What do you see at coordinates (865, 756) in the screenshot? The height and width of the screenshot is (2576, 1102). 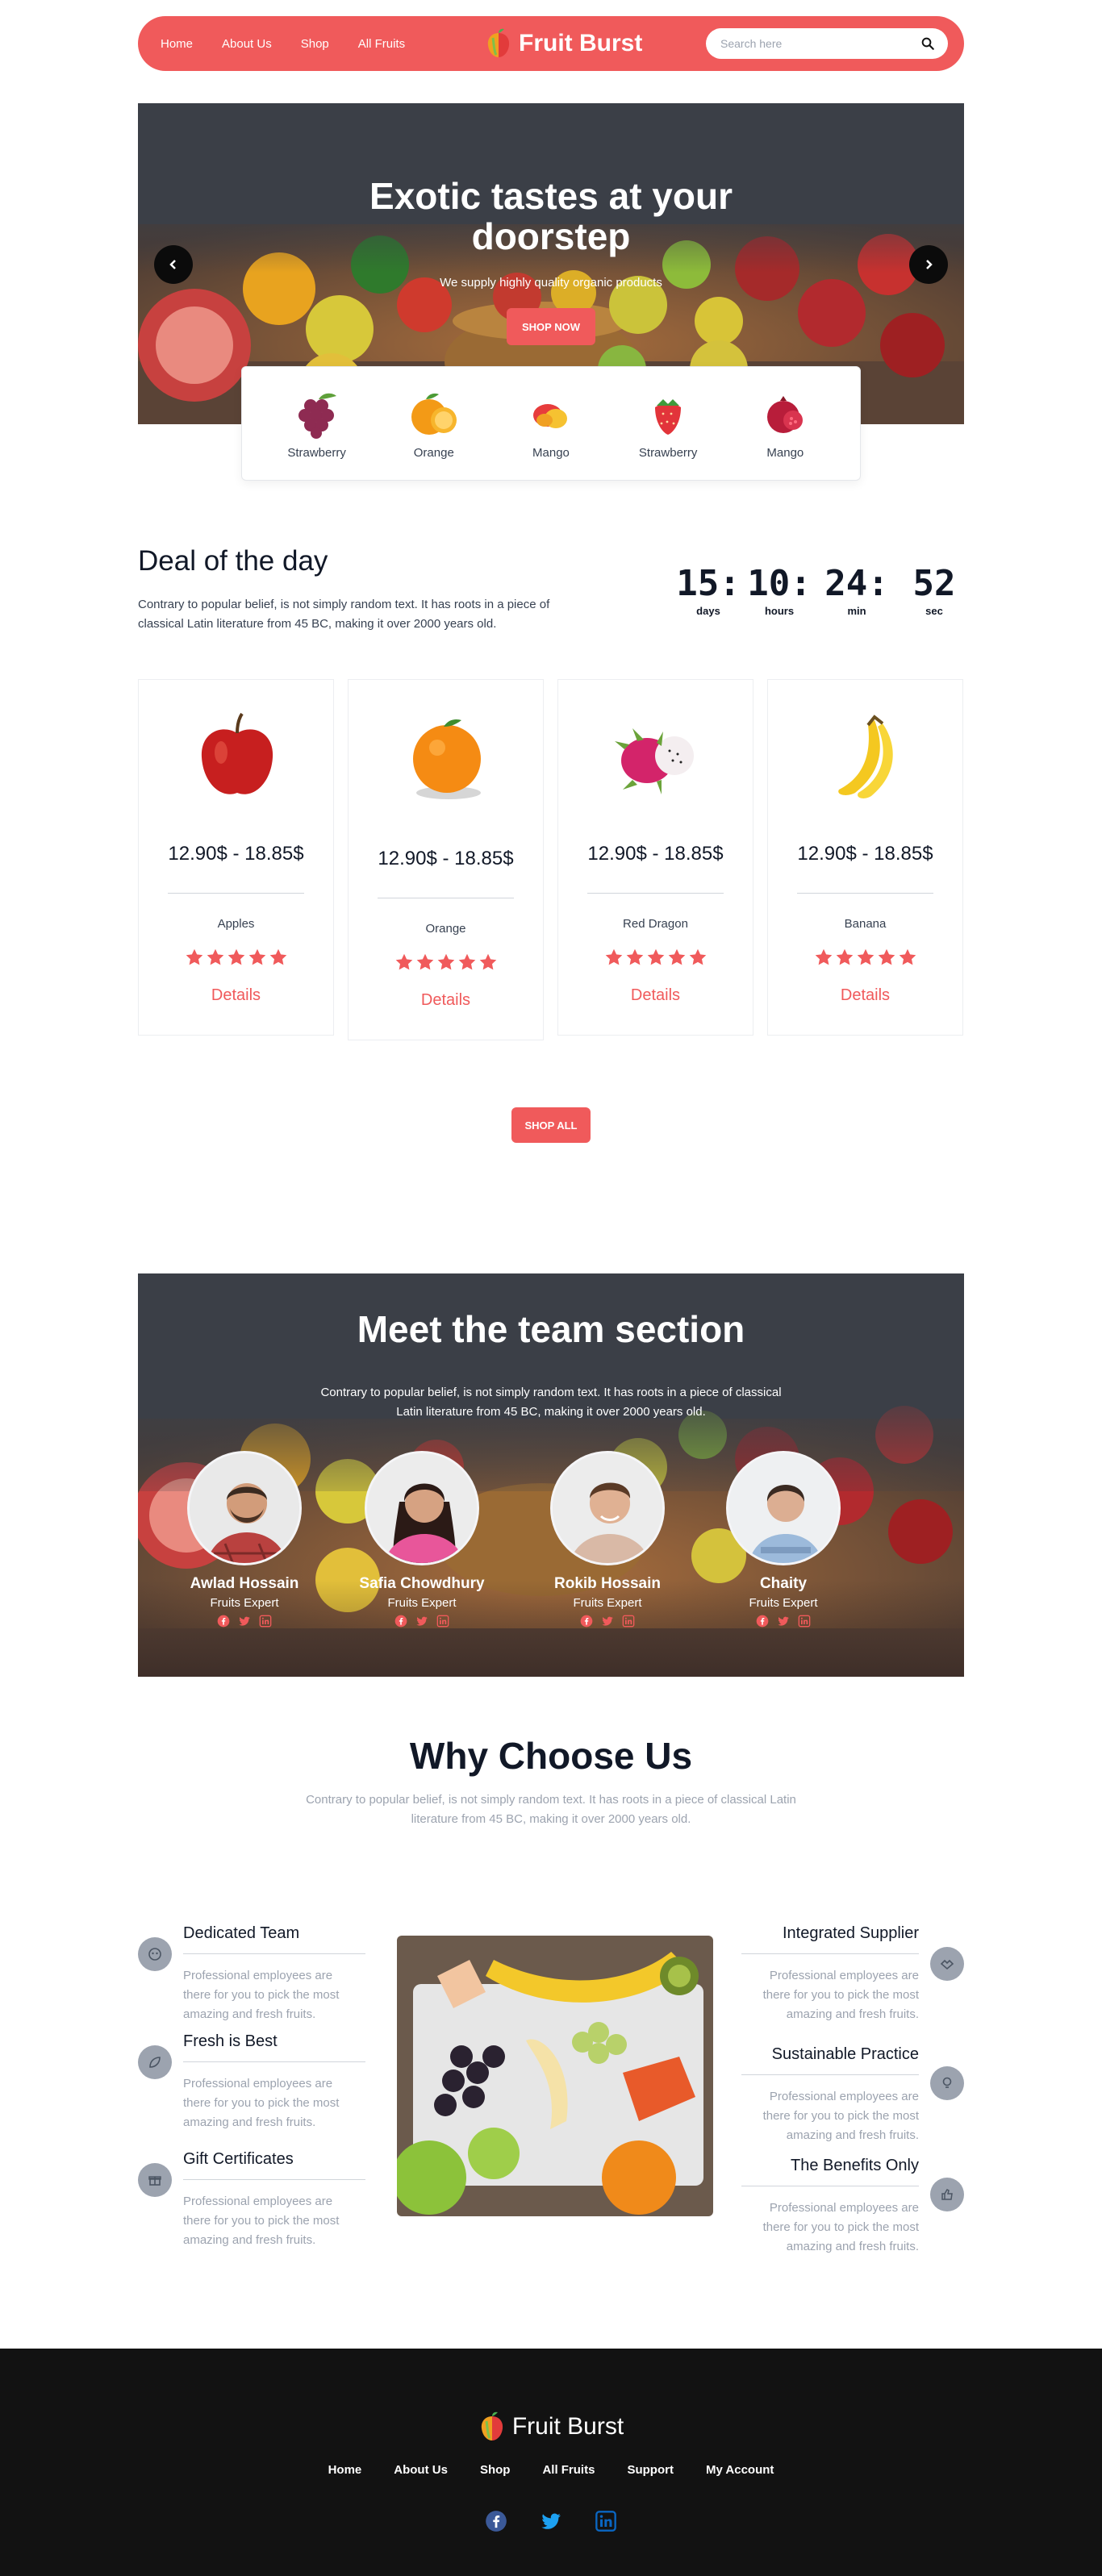 I see `banana-image` at bounding box center [865, 756].